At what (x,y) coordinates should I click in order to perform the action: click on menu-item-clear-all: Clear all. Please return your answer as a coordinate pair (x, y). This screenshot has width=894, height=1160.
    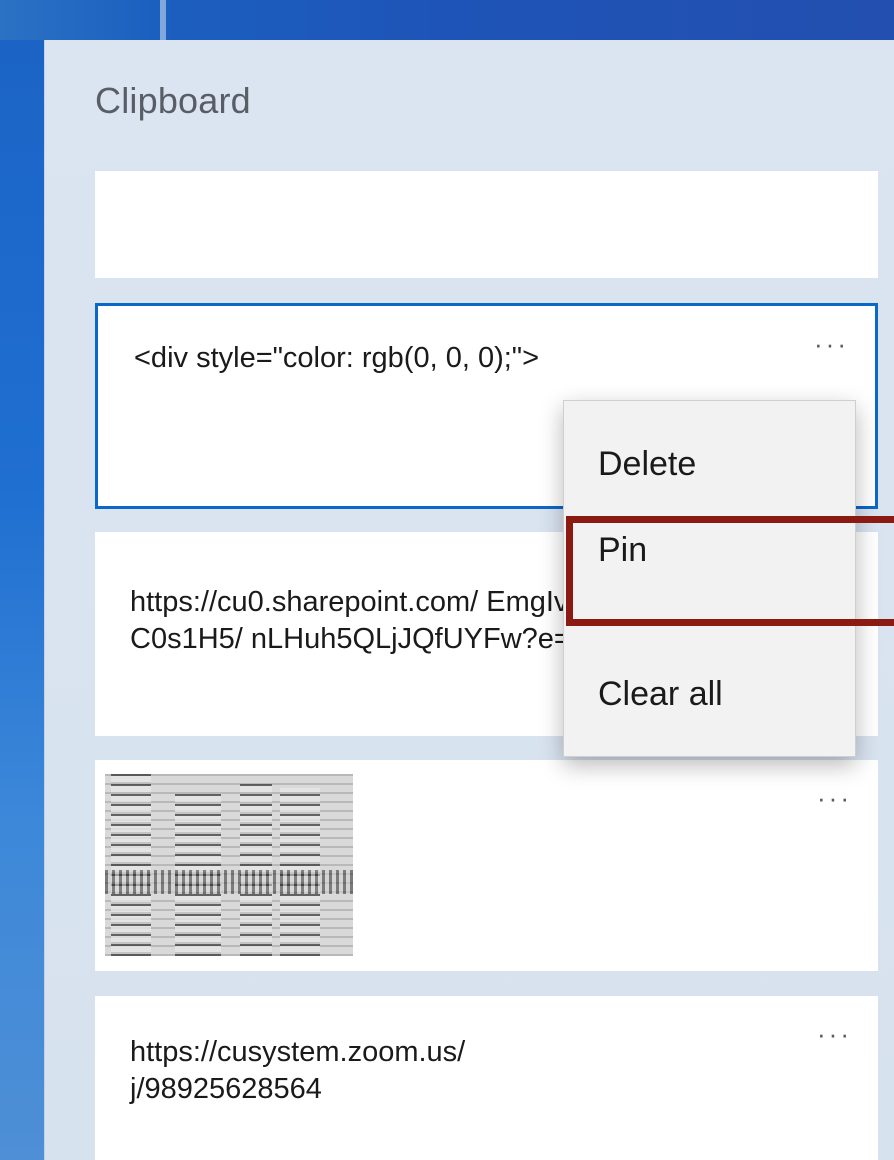
    Looking at the image, I should click on (709, 694).